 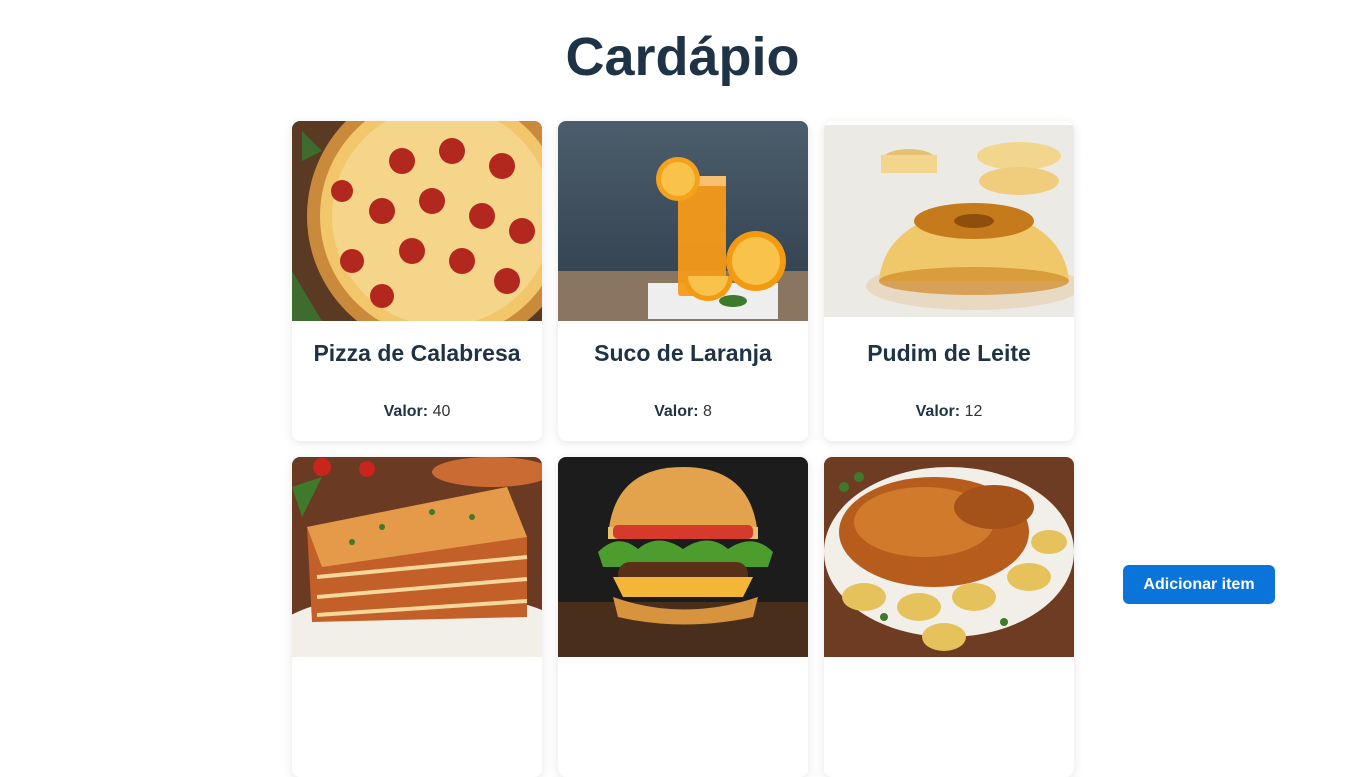 I want to click on page-title: Cardápio, so click(x=682, y=57).